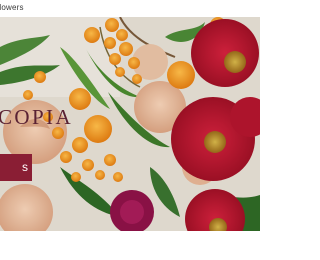  What do you see at coordinates (37, 117) in the screenshot?
I see `hero-title: COPIA` at bounding box center [37, 117].